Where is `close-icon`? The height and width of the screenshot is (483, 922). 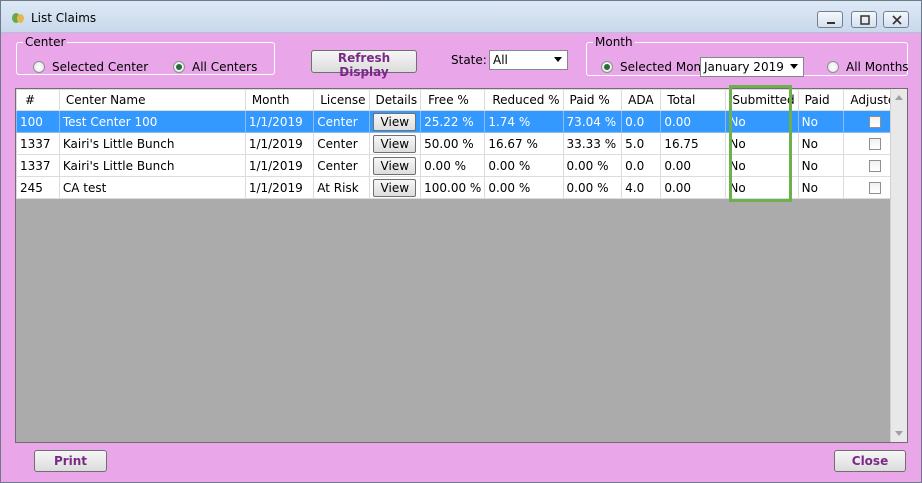 close-icon is located at coordinates (897, 20).